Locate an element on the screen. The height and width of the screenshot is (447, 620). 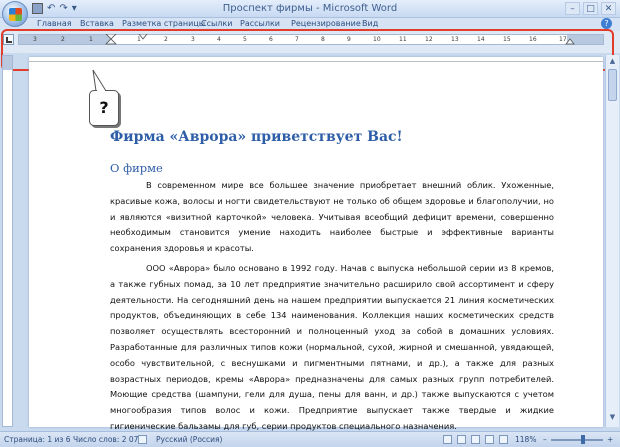
office-button is located at coordinates (15, 14).